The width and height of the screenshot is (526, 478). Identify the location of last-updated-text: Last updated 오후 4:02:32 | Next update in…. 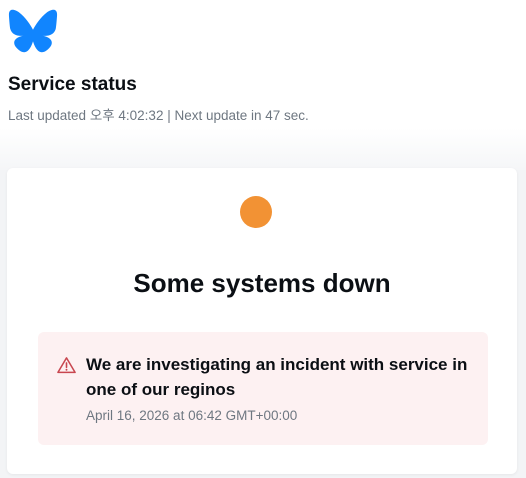
(158, 115).